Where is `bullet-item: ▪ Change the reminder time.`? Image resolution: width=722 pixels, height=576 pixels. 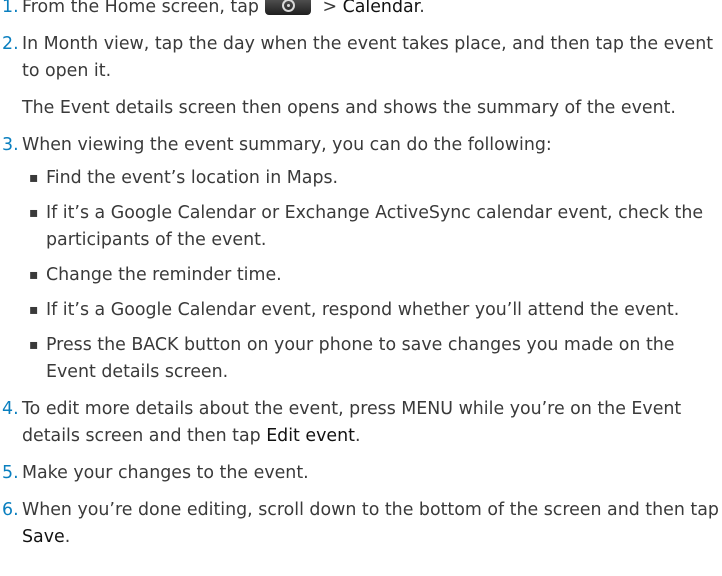 bullet-item: ▪ Change the reminder time. is located at coordinates (372, 275).